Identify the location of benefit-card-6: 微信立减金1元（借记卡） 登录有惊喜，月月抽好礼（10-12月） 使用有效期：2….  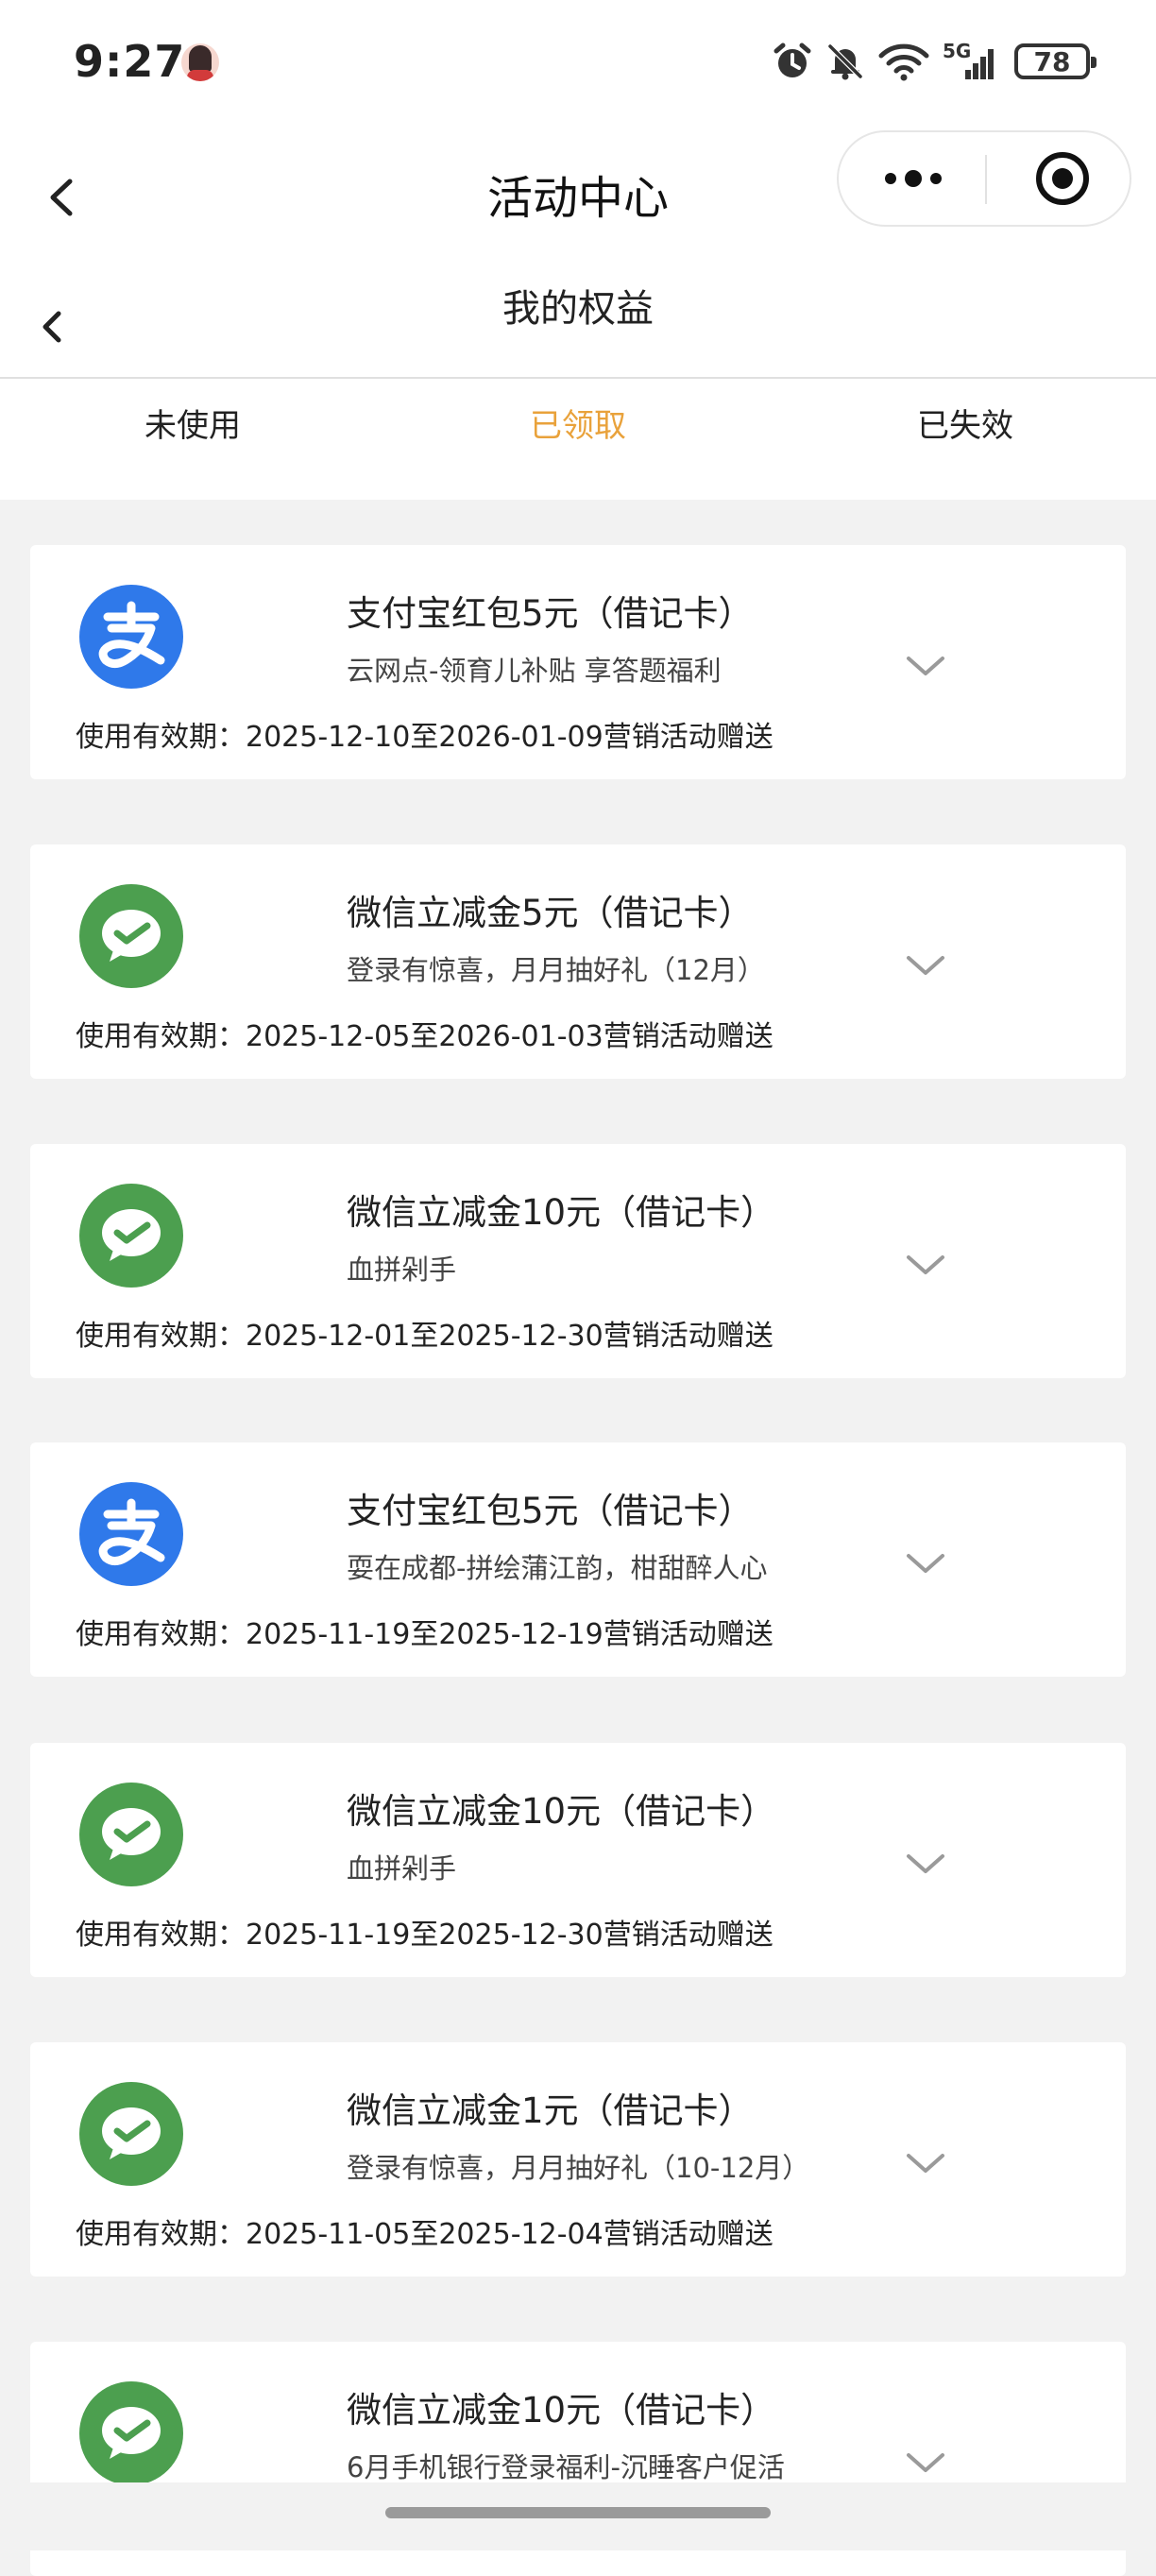
(578, 2159).